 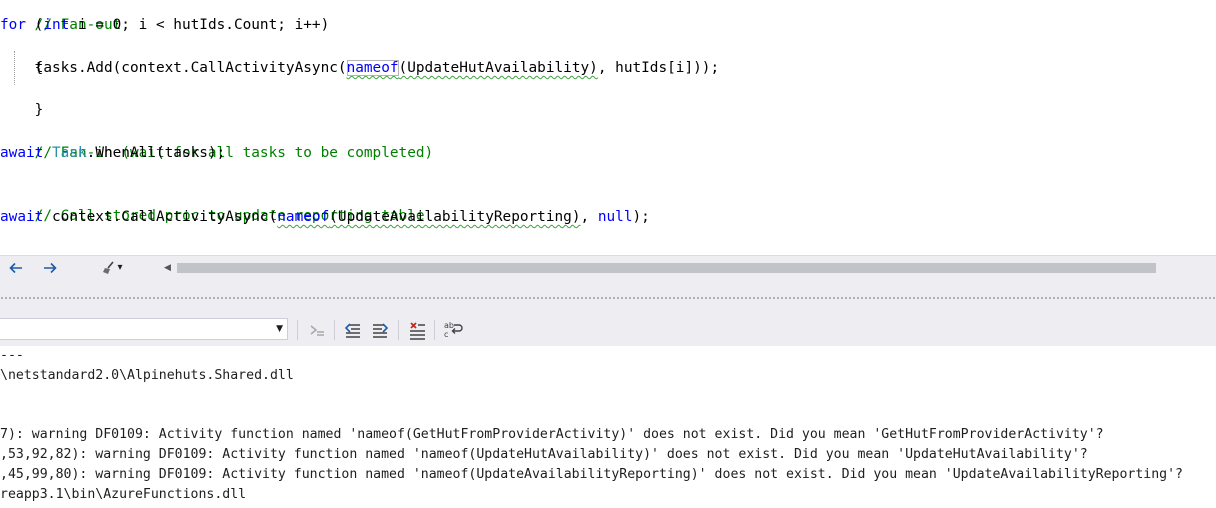 I want to click on squiggled-argument: (UpdateAvailabilityReporting), so click(x=455, y=217).